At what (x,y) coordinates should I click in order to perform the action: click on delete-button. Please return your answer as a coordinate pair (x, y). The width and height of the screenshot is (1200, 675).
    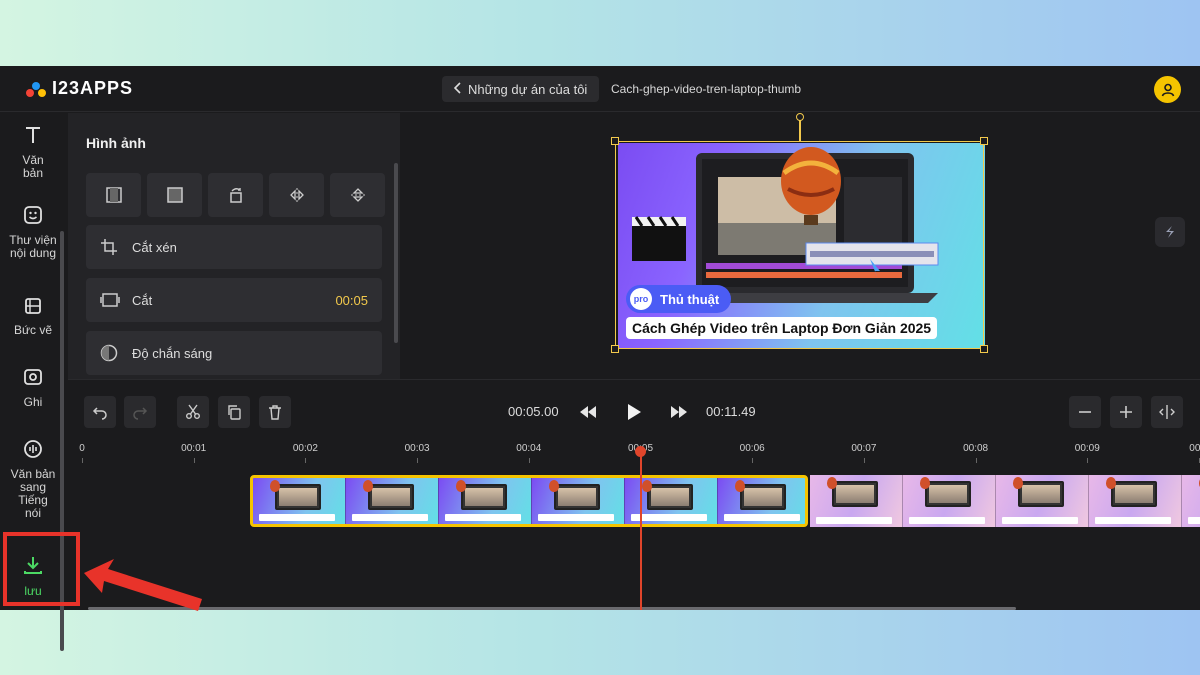
    Looking at the image, I should click on (275, 412).